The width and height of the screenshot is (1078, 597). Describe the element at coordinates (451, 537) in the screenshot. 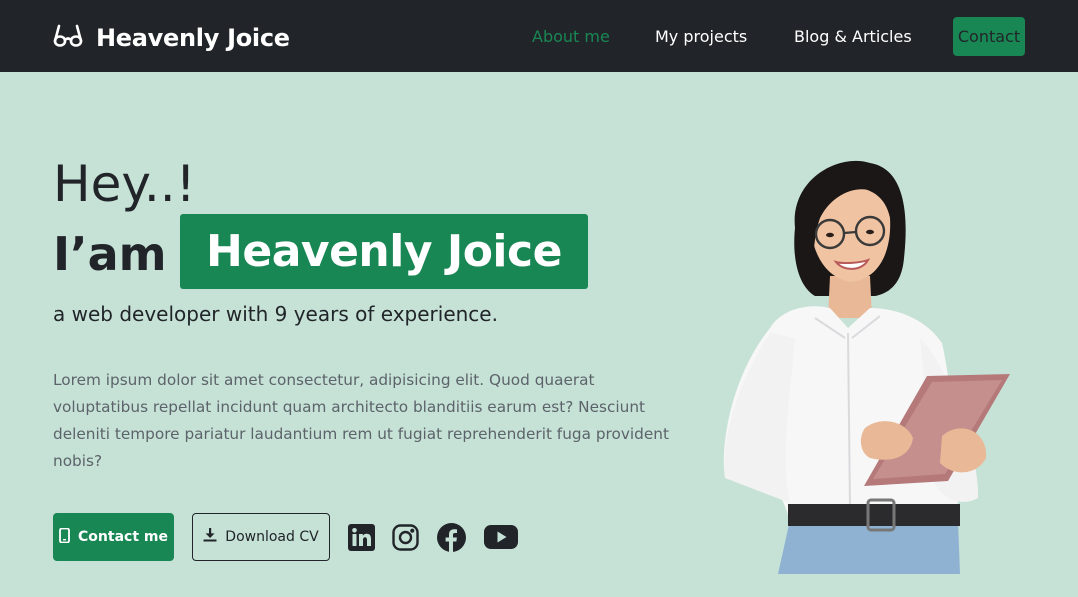

I see `facebook-icon` at that location.